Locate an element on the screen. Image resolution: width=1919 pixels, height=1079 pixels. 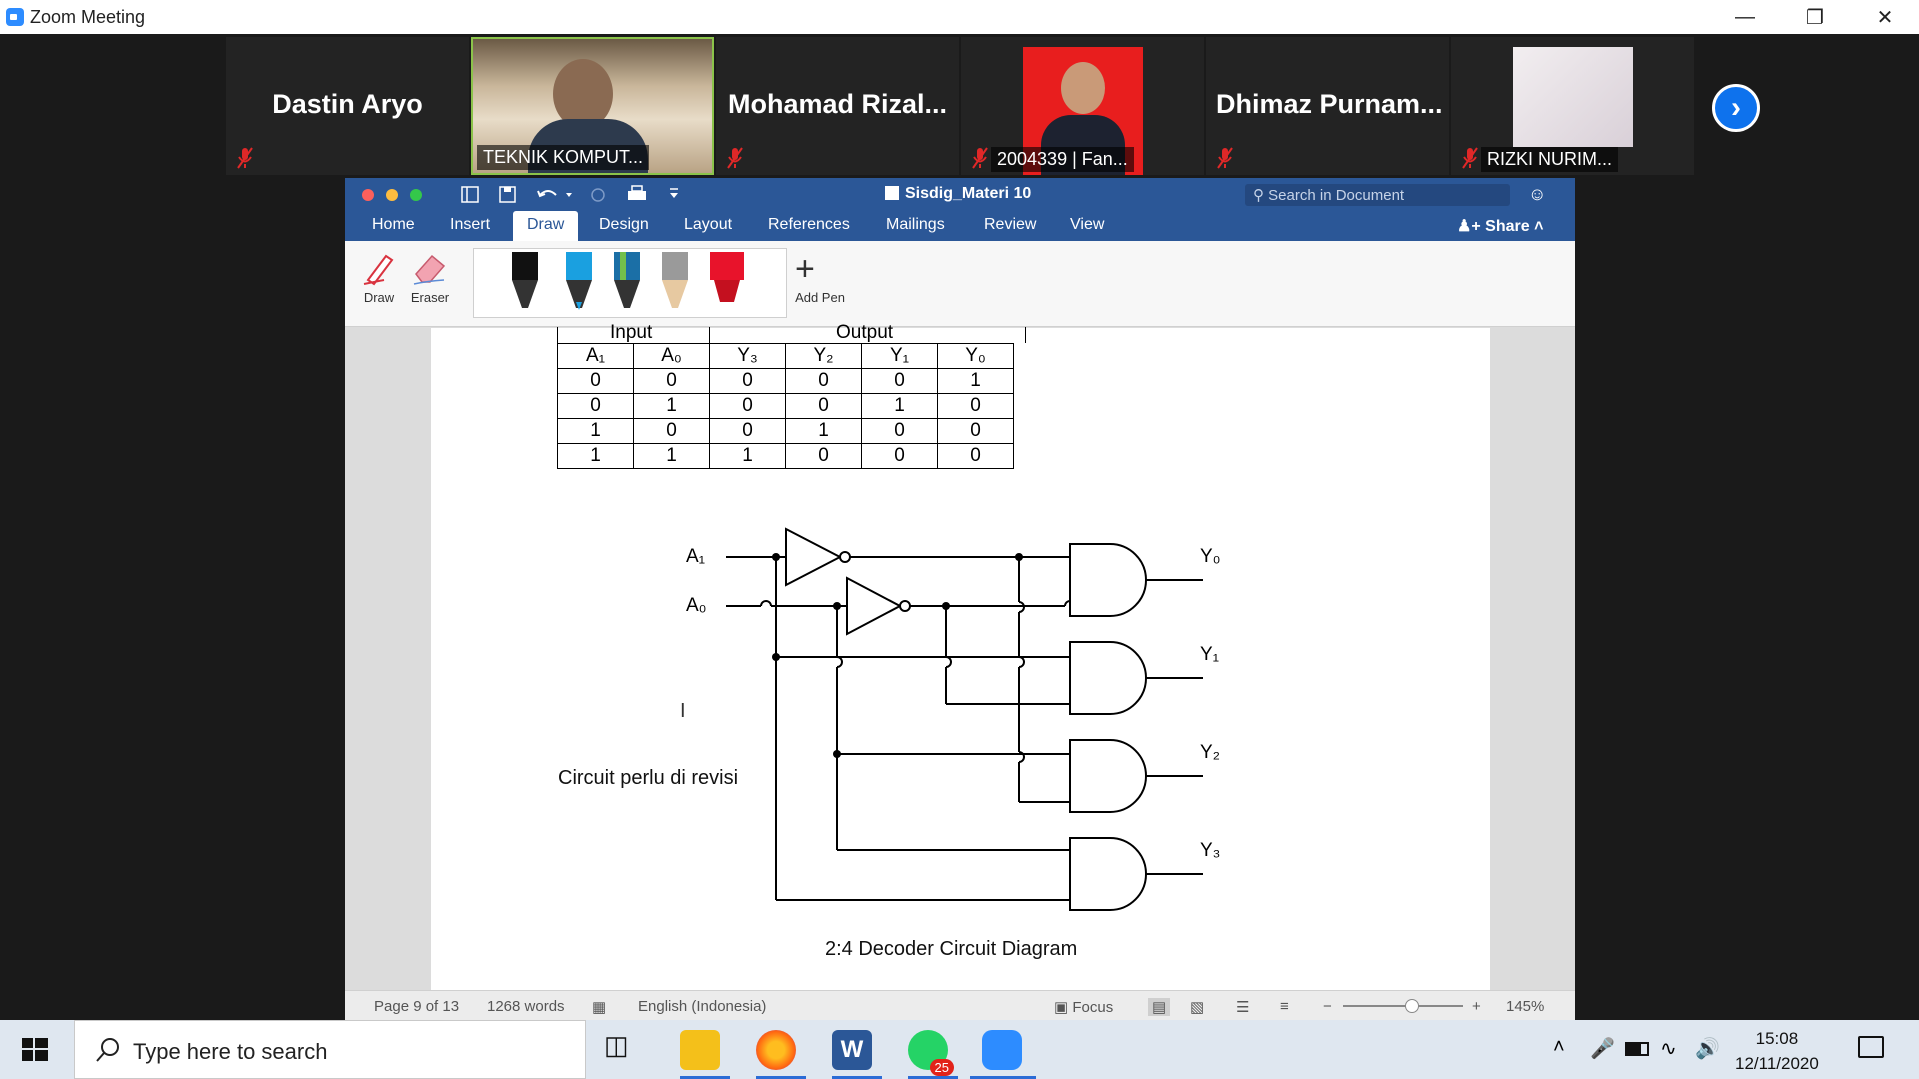
taskbar-search-box: Type here to search is located at coordinates (330, 1049).